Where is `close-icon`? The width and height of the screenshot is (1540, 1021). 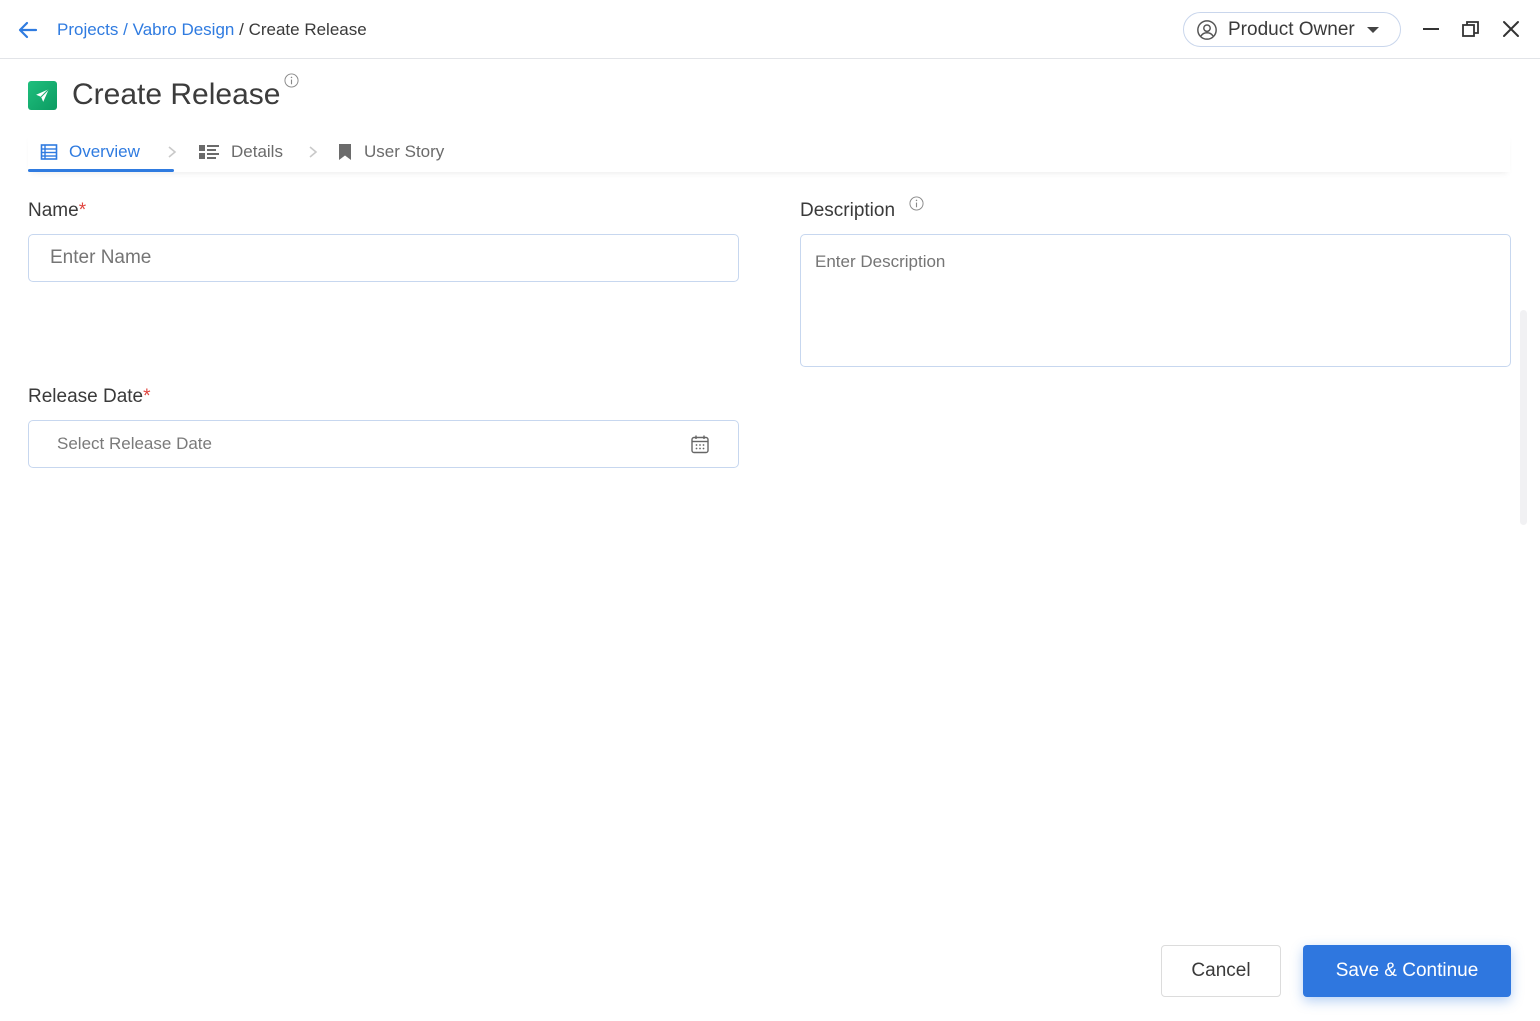
close-icon is located at coordinates (1511, 29).